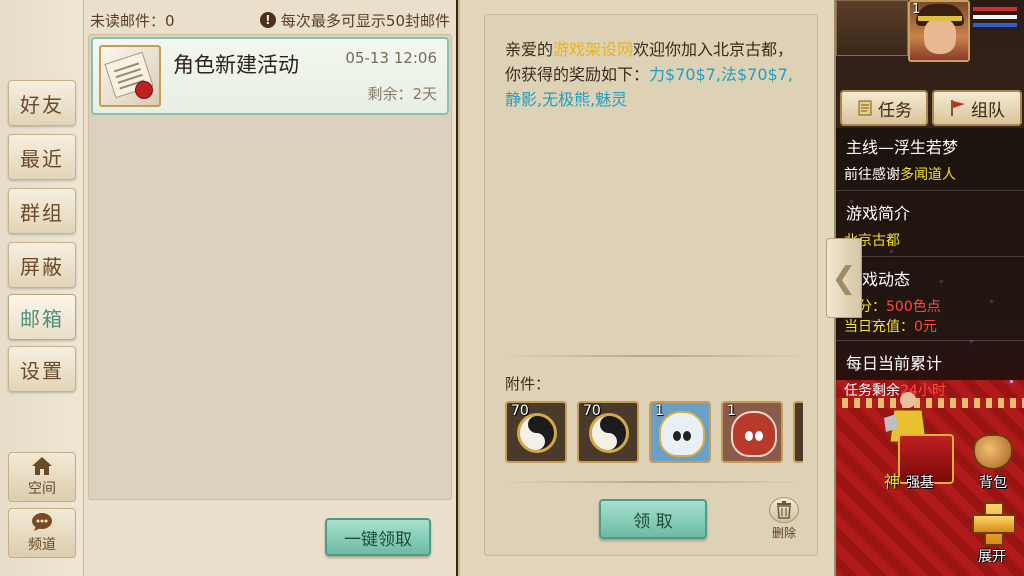 This screenshot has height=576, width=1024. I want to click on quest-title: 每日当前累计, so click(894, 362).